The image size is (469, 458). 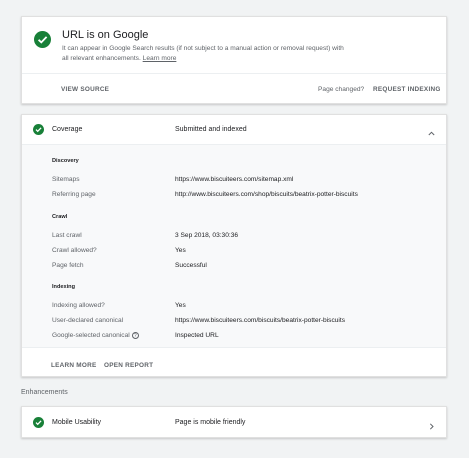 I want to click on chevron-right-icon, so click(x=431, y=427).